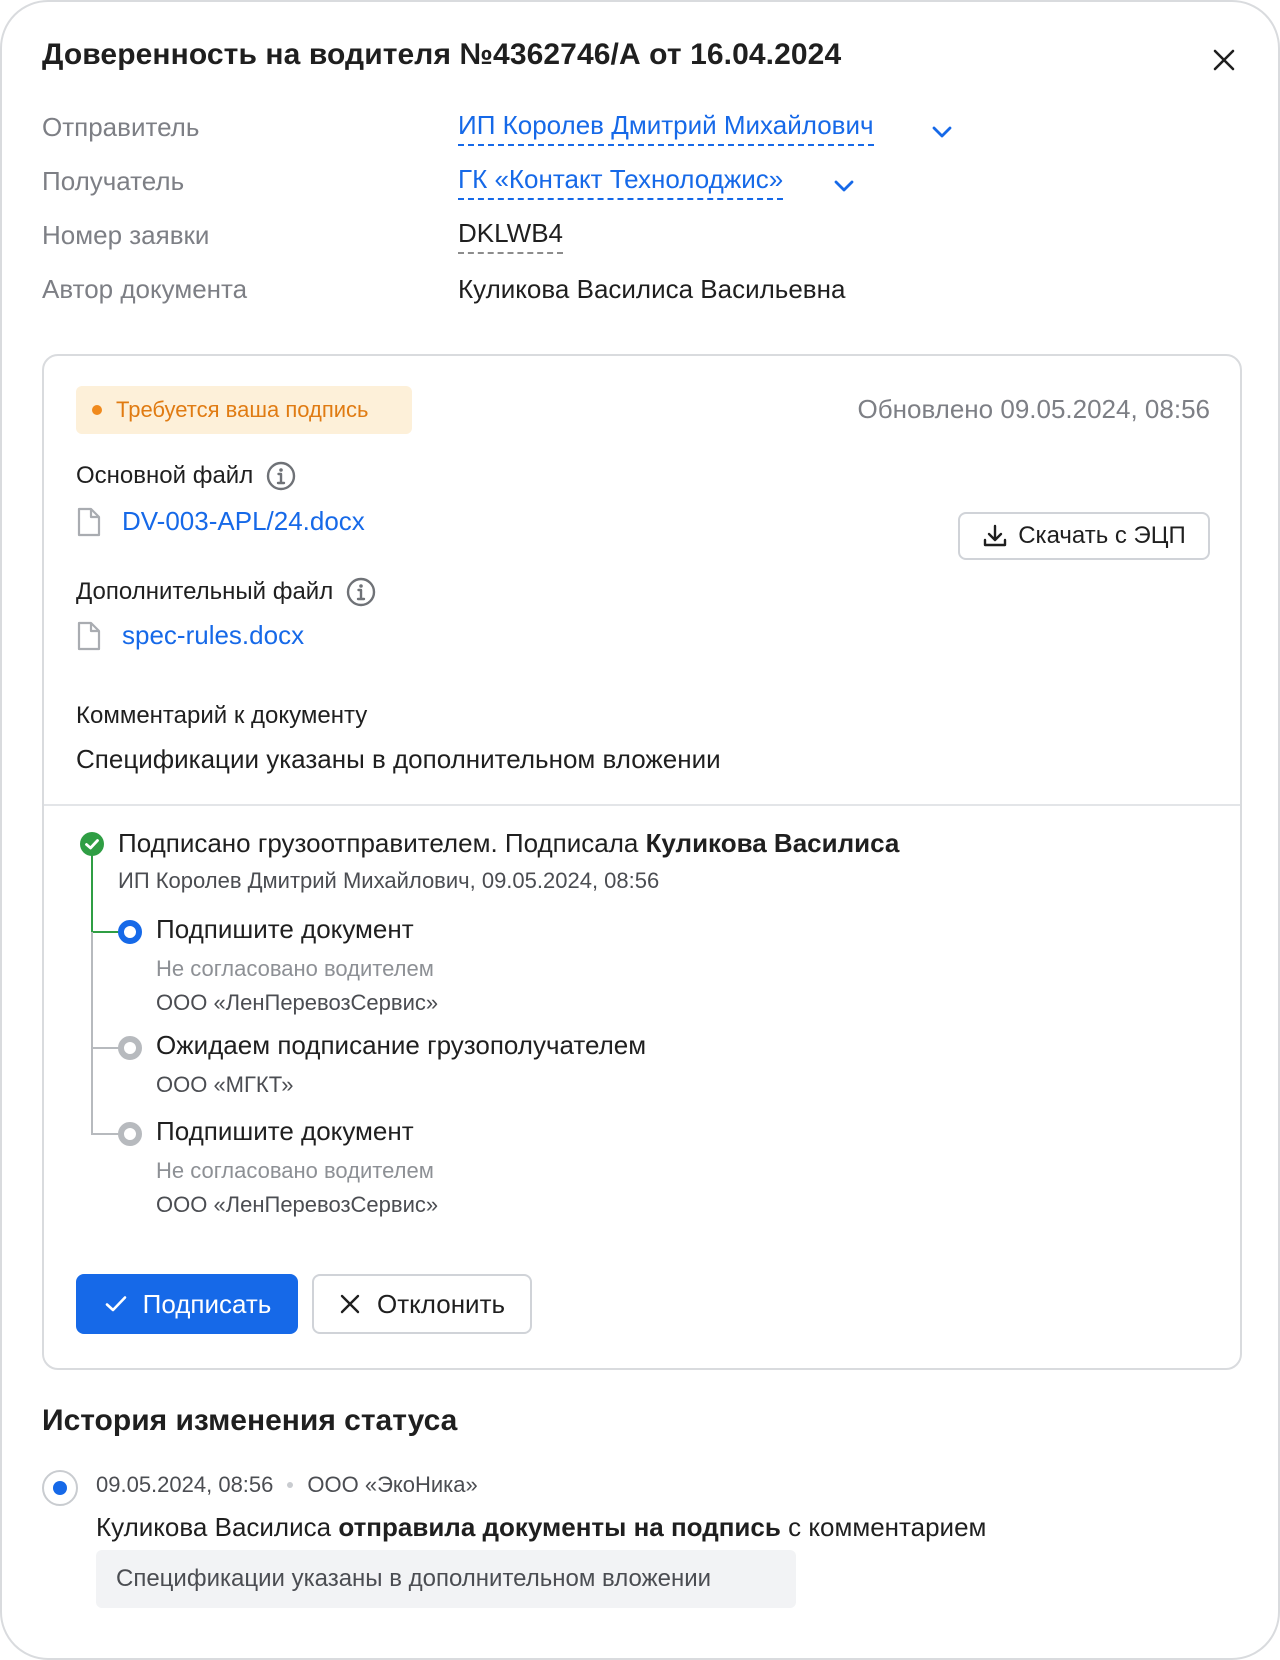  Describe the element at coordinates (559, 1527) in the screenshot. I see `history-action: отправила документы на подпись` at that location.